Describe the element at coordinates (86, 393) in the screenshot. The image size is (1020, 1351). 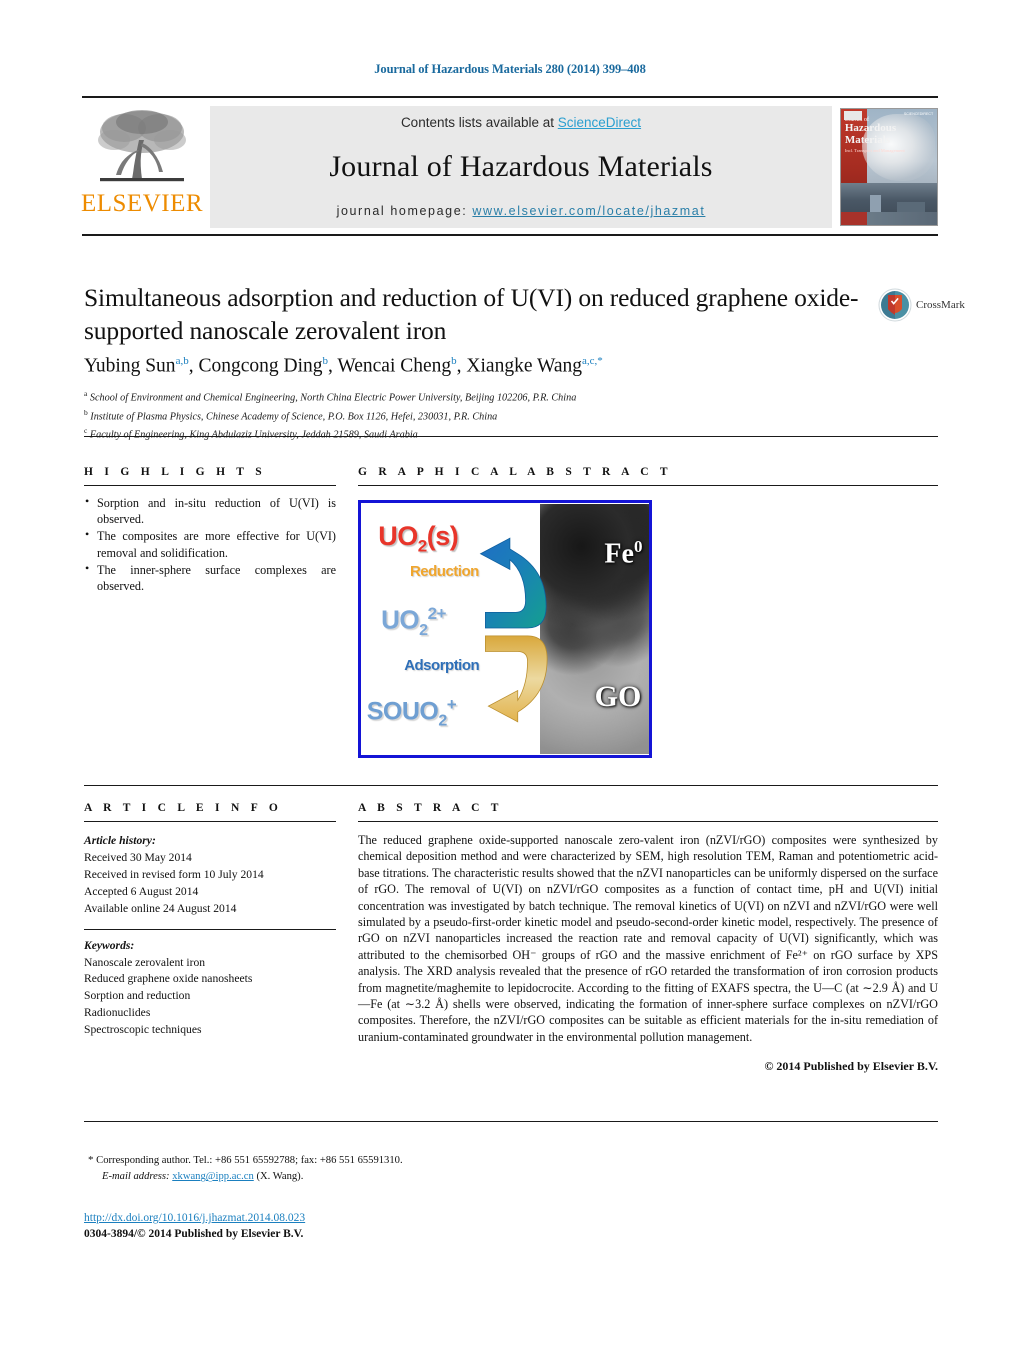
I see `affiliation-marker: a` at that location.